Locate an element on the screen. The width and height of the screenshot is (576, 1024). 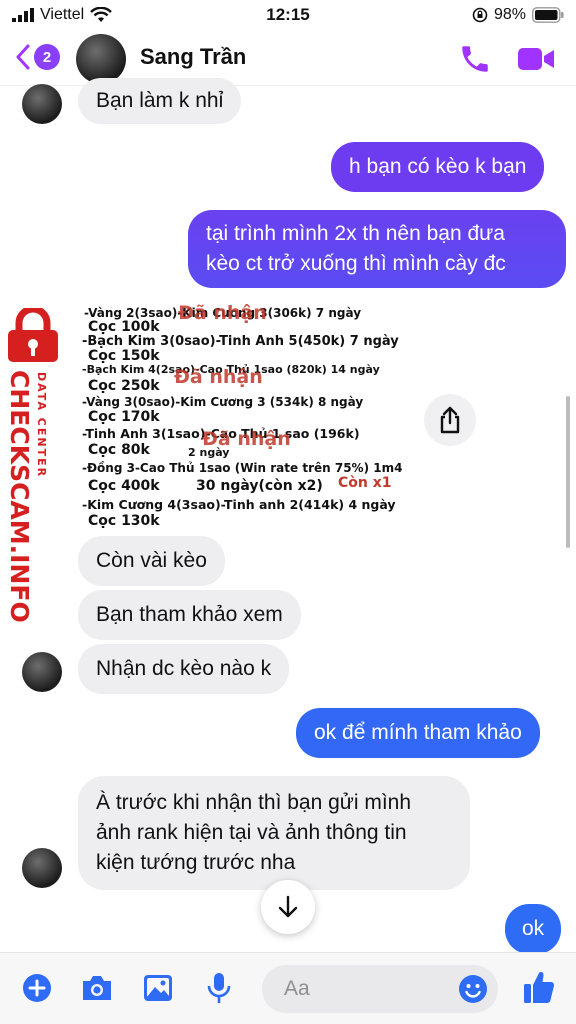
image-text-line: Cọc 80k is located at coordinates (119, 450).